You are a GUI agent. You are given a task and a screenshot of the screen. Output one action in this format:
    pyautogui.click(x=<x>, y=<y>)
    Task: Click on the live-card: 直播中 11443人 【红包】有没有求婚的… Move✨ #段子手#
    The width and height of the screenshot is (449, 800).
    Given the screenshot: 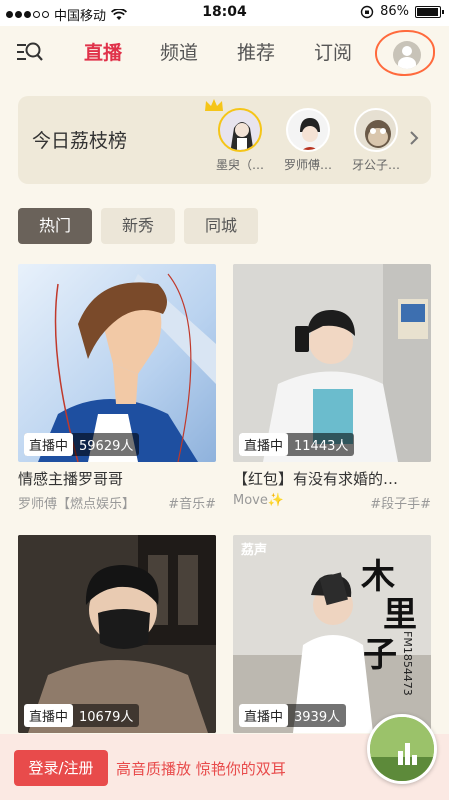 What is the action you would take?
    pyautogui.click(x=332, y=388)
    